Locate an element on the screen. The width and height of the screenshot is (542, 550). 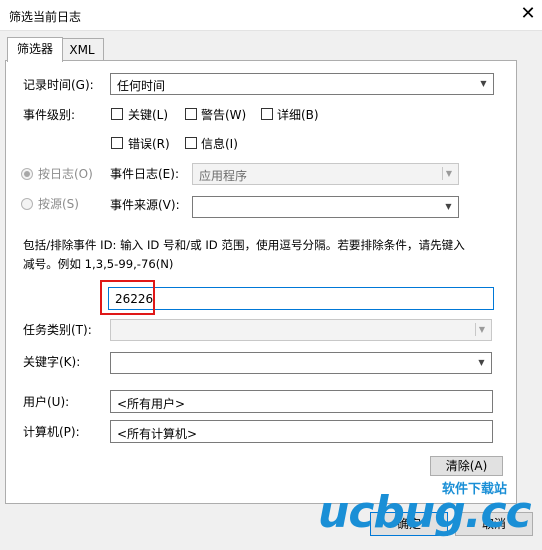
checkbox-verbose is located at coordinates (267, 114).